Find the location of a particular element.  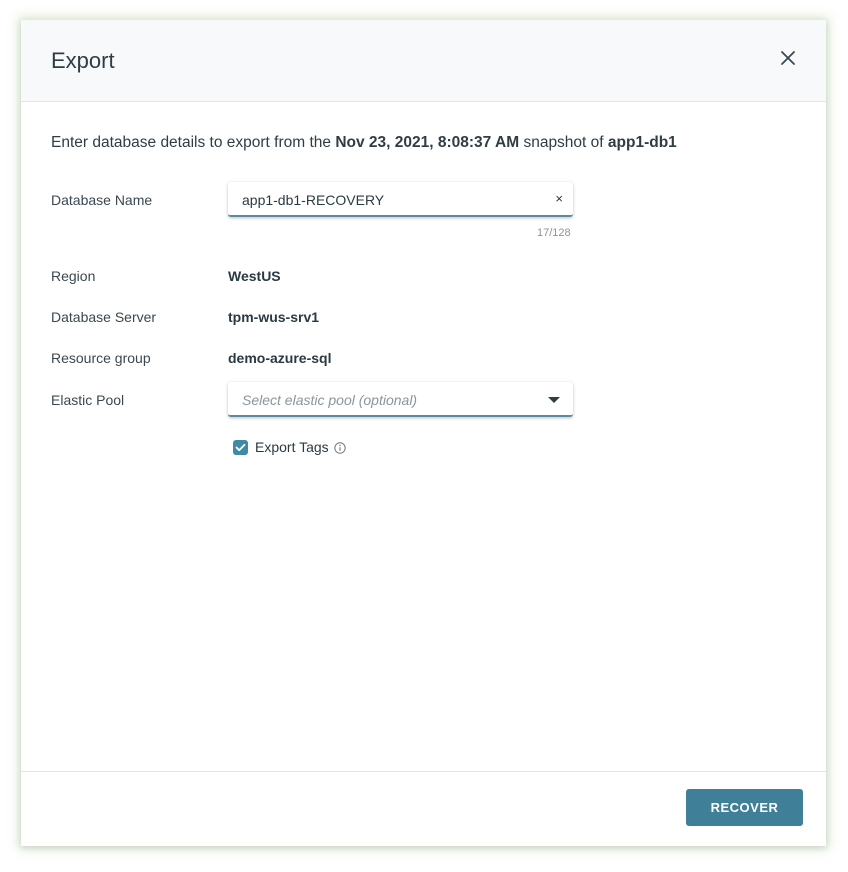

export-tags-checkbox is located at coordinates (240, 447).